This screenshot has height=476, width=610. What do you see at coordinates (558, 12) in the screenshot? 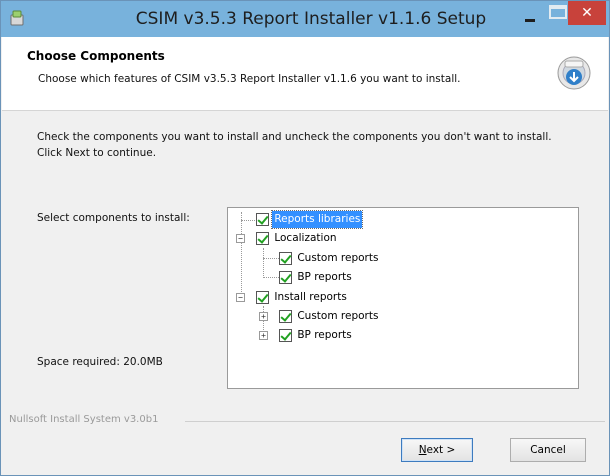
I see `maximize-button` at bounding box center [558, 12].